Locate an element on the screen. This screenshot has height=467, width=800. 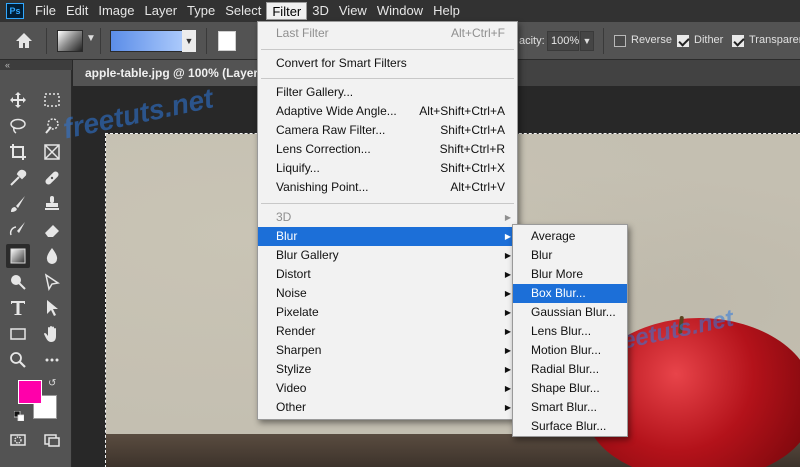
menu-item-label: 3D is located at coordinates (284, 217).